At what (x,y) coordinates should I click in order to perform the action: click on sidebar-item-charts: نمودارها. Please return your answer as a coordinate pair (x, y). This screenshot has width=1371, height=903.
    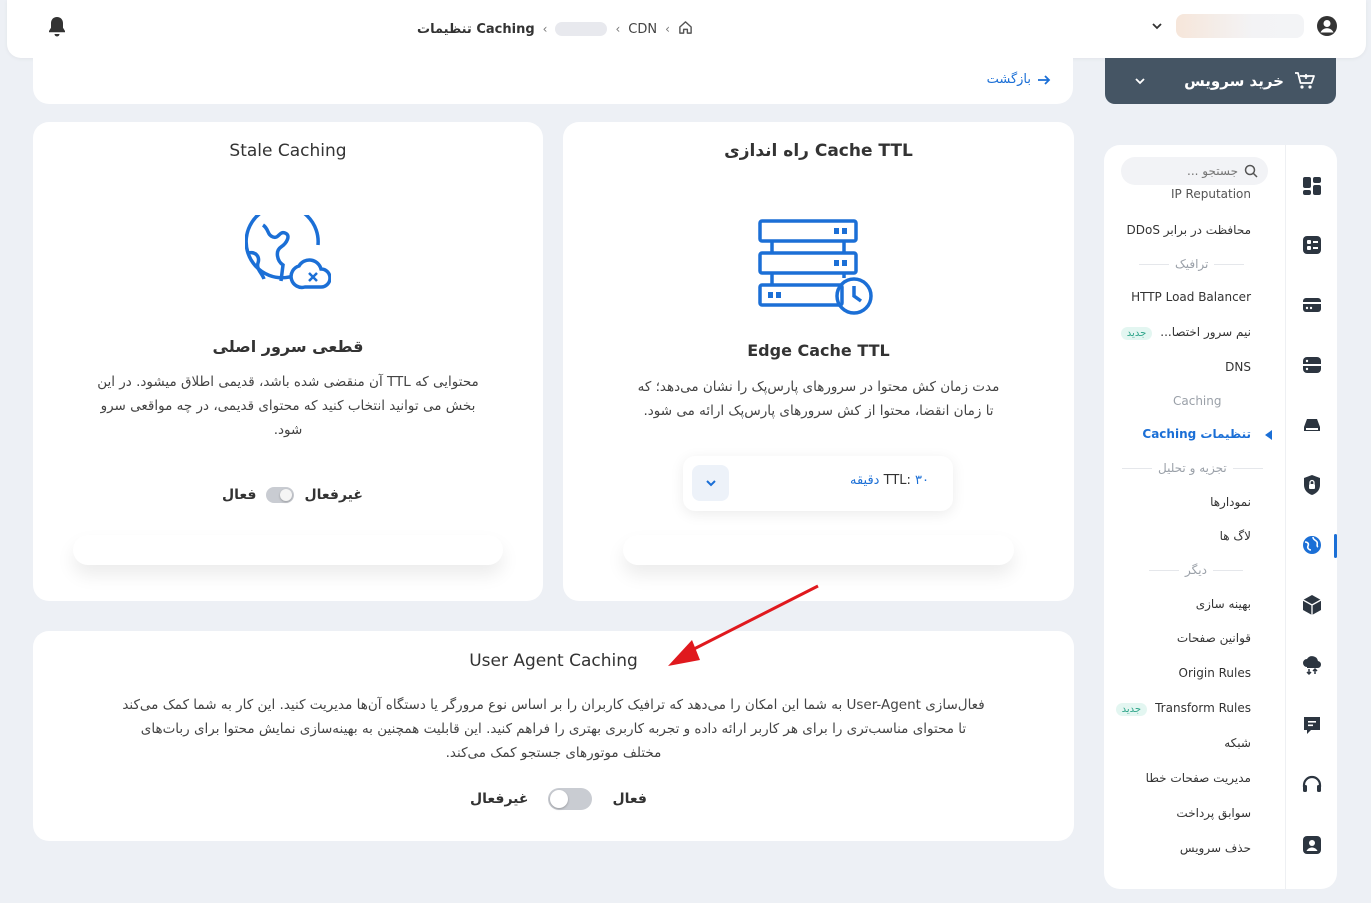
    Looking at the image, I should click on (1230, 502).